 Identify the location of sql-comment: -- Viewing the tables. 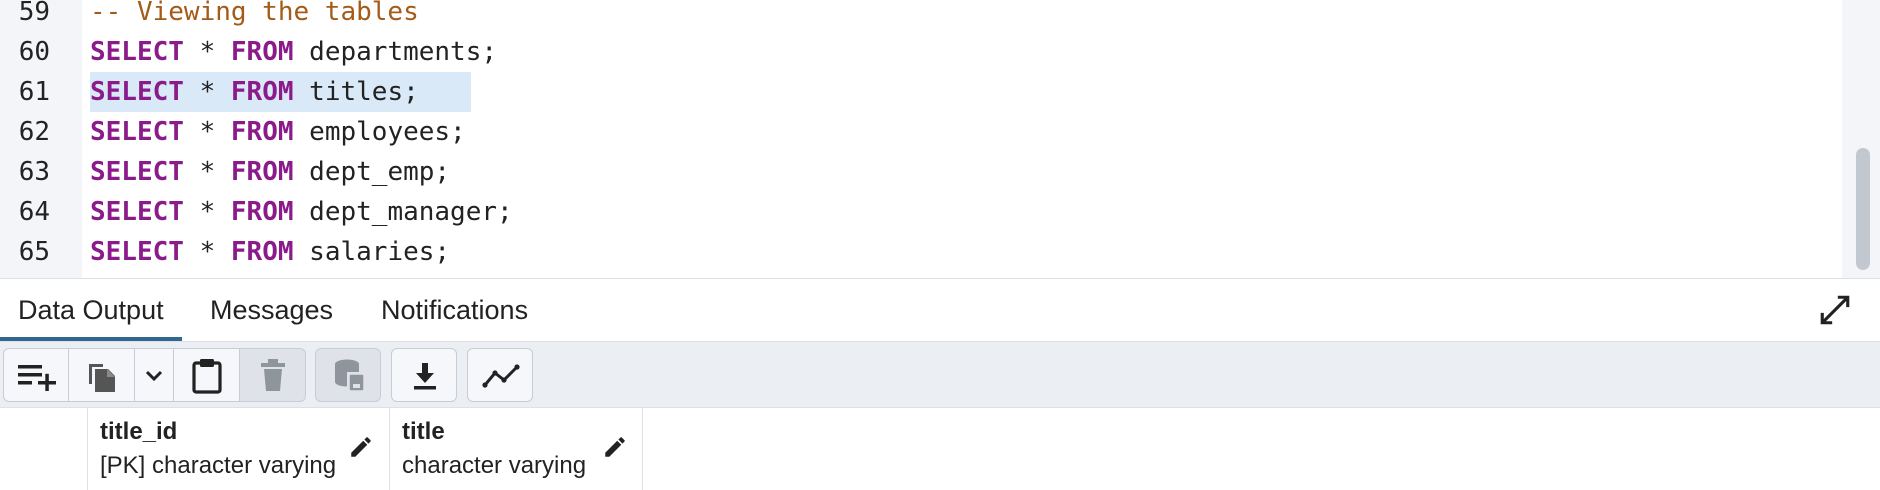
(254, 13).